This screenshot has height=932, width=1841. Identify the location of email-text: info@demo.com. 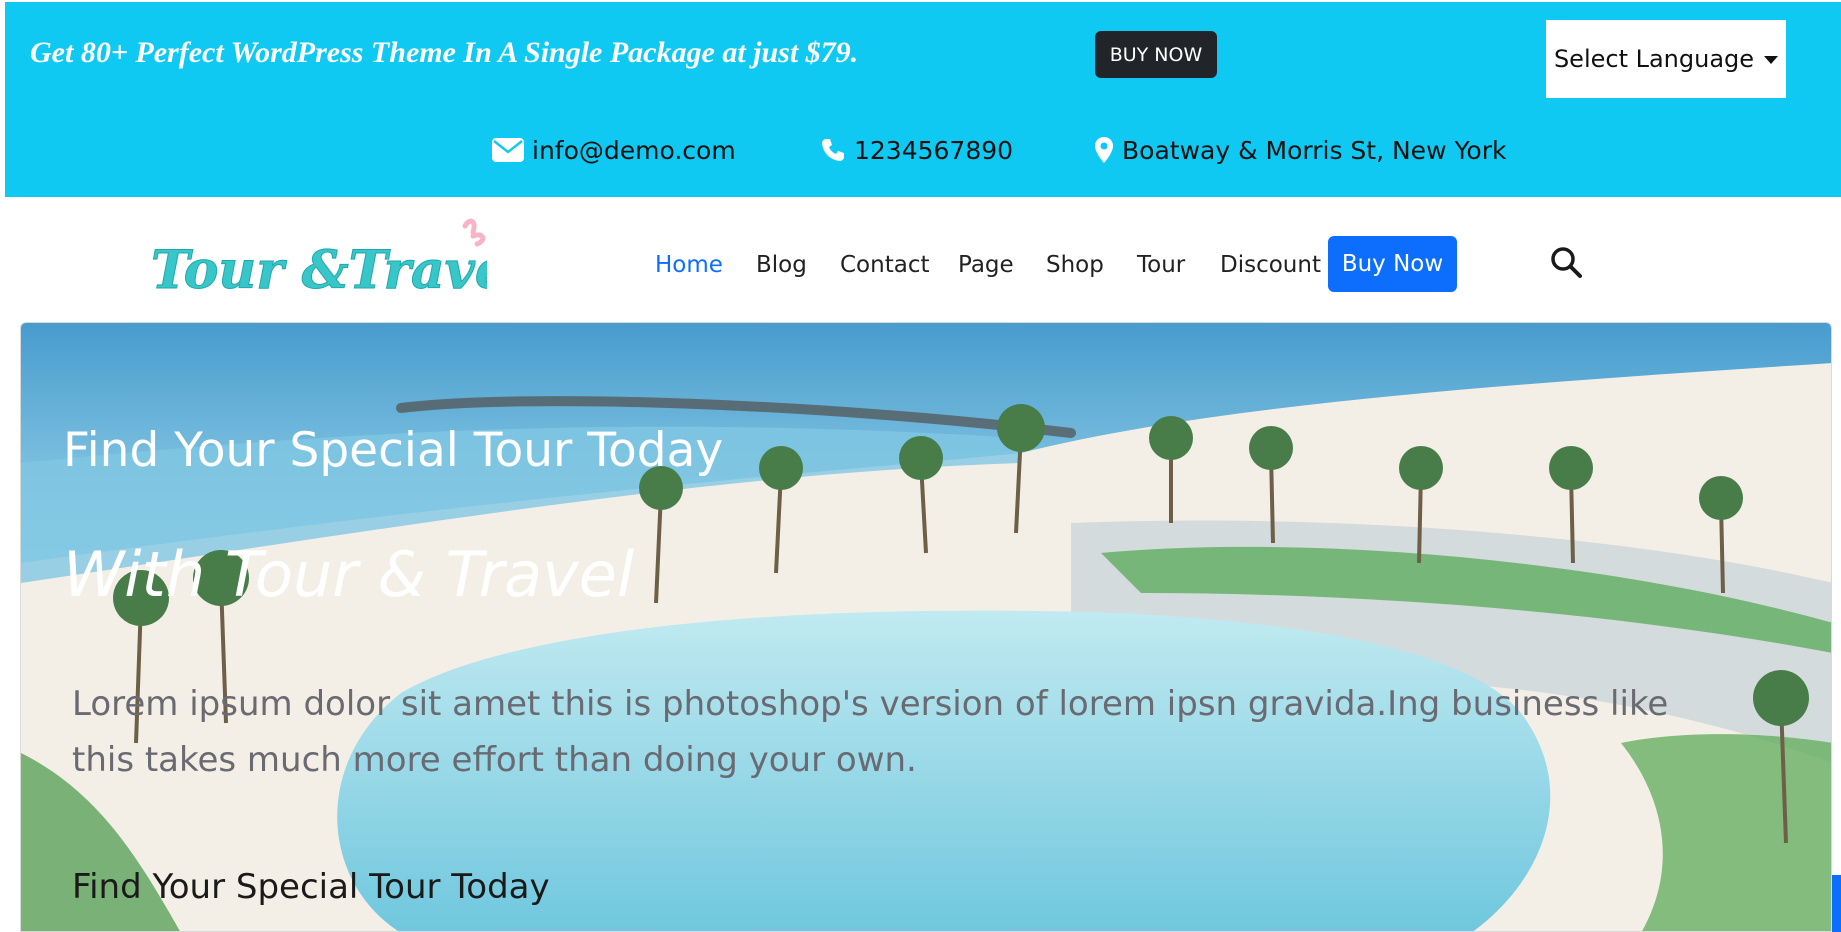
(634, 150).